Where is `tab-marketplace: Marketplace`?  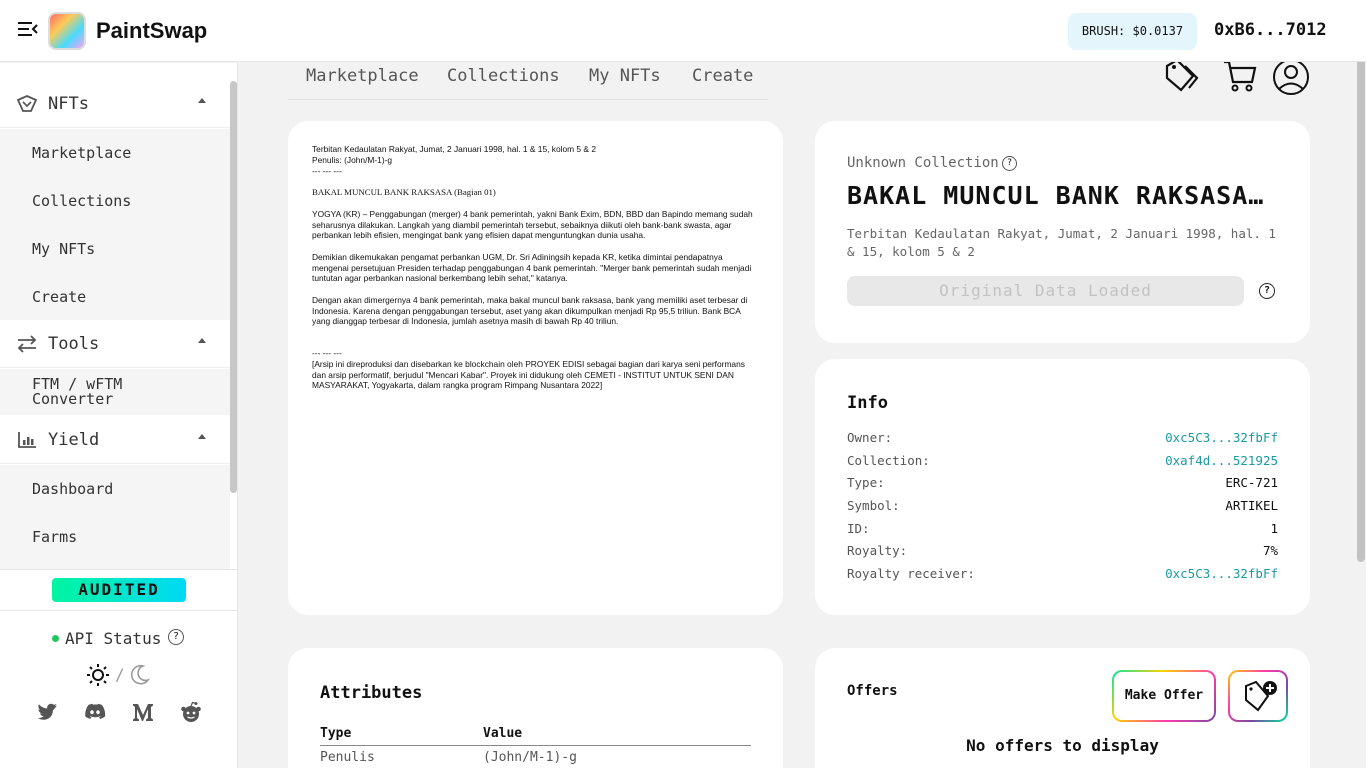
tab-marketplace: Marketplace is located at coordinates (362, 76).